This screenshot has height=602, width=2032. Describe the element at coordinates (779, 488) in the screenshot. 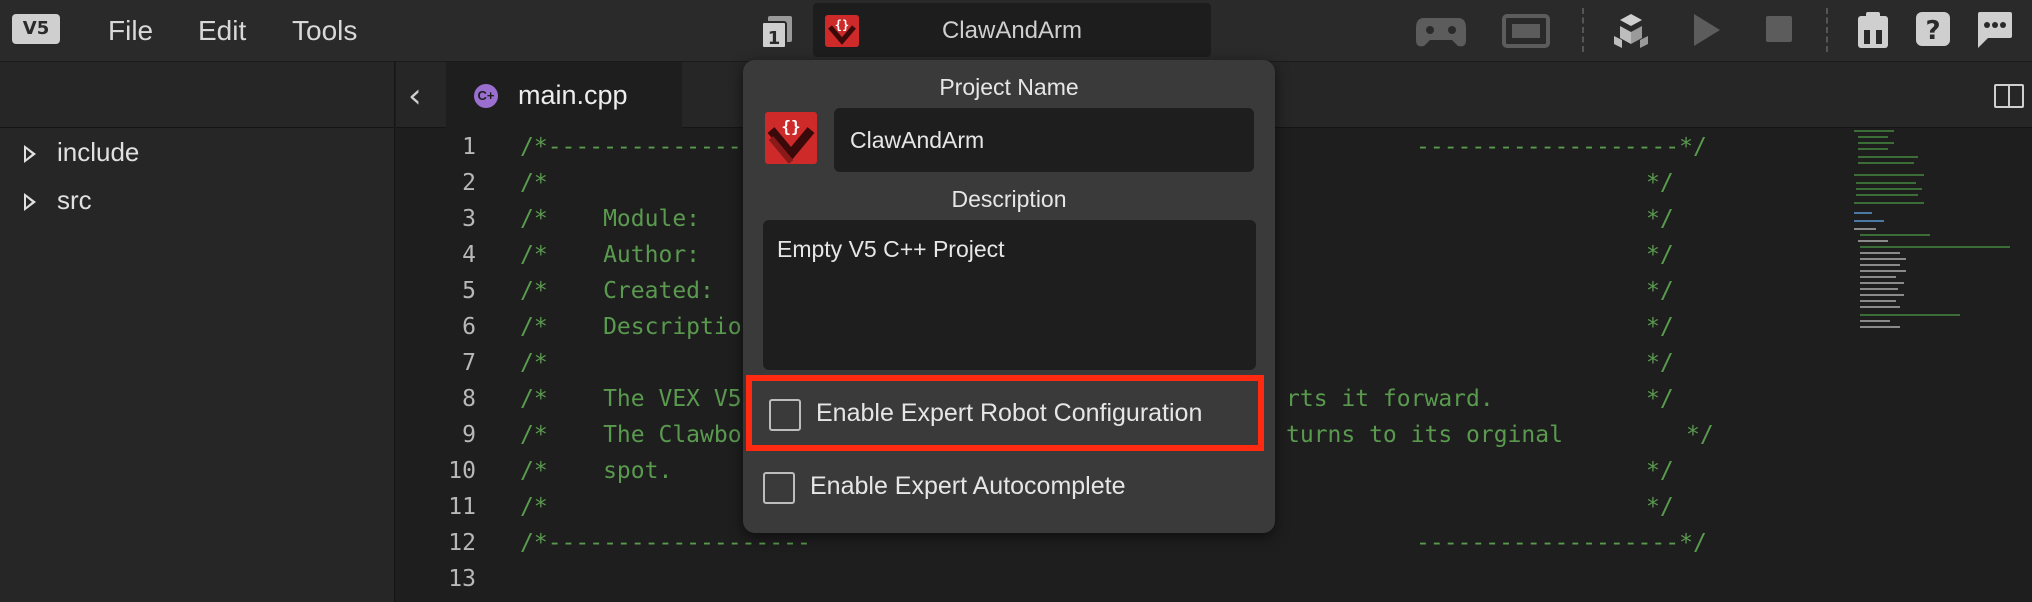

I see `expert-autocomplete-checkbox` at that location.